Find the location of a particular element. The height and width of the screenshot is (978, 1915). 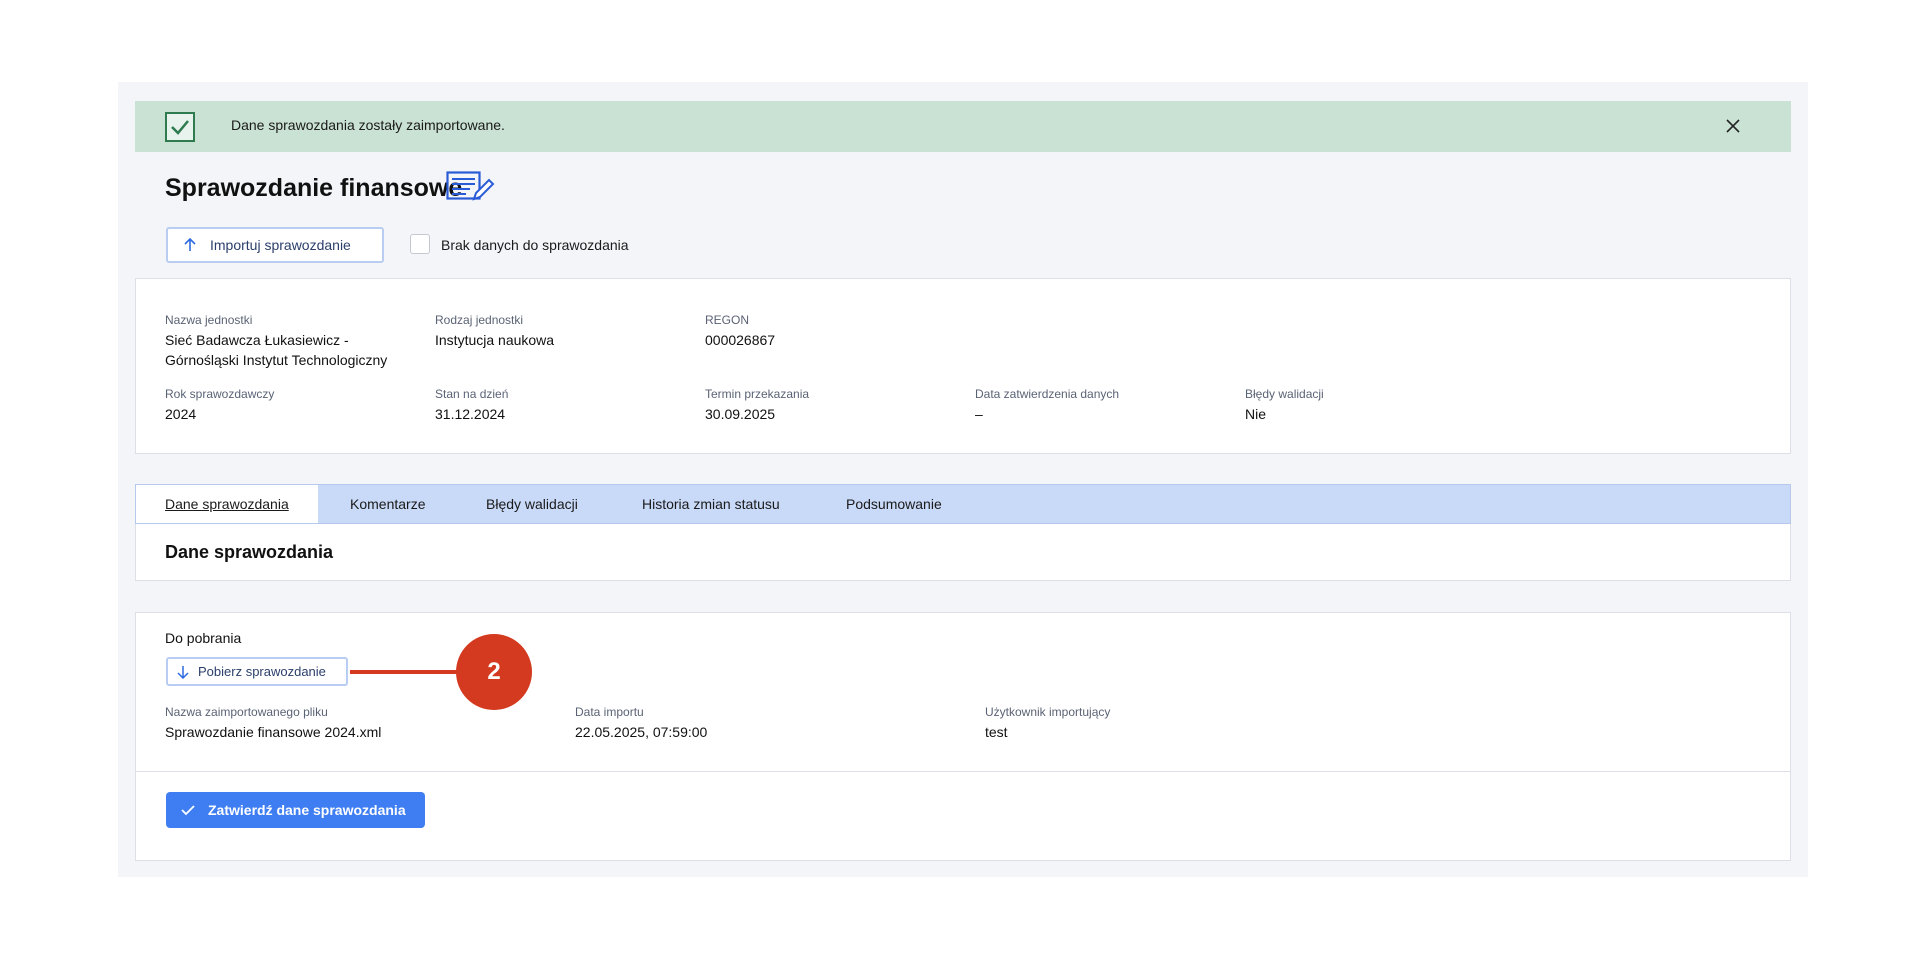

field-year: Rok sprawozdawczy 2024 is located at coordinates (219, 405).